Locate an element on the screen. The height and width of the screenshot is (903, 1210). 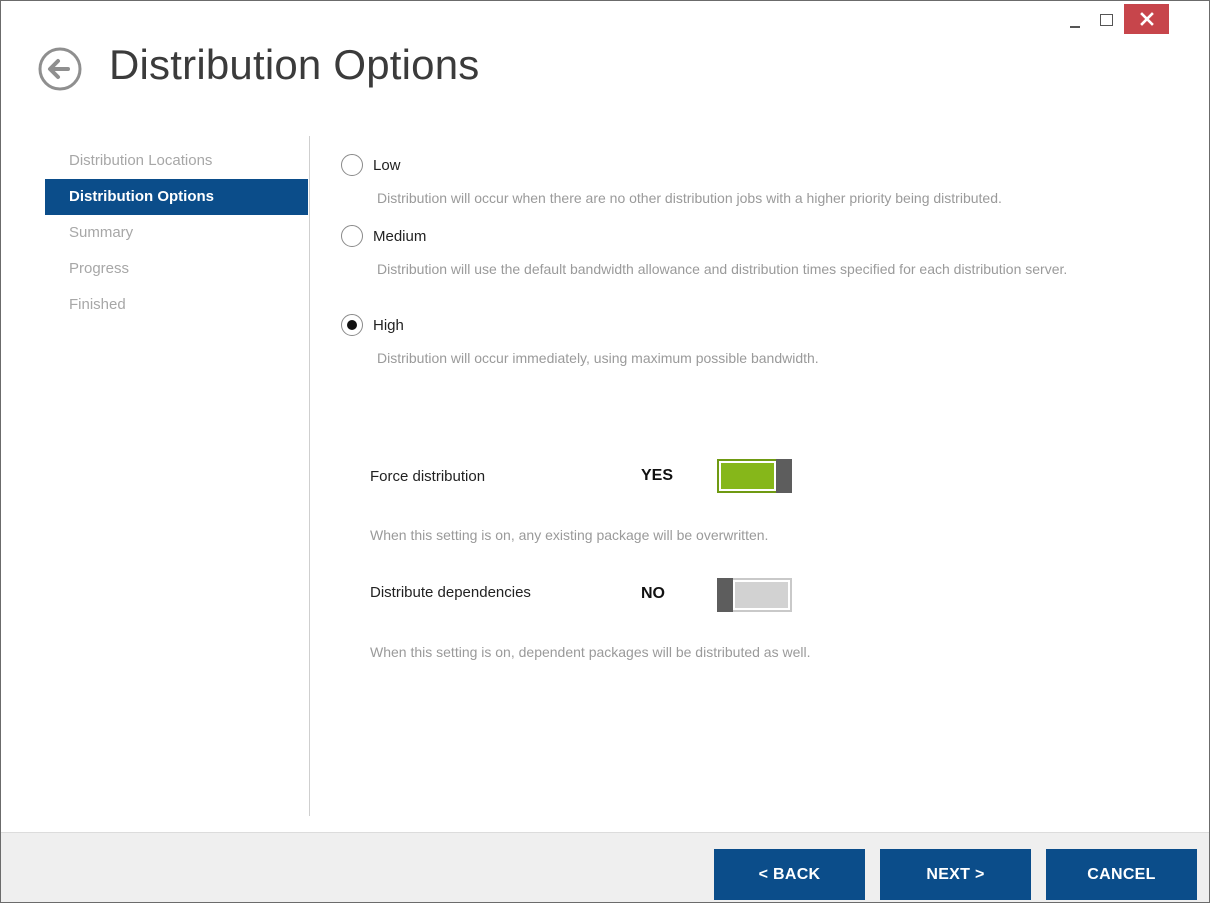
sidebar-item-distribution-options: Distribution Options is located at coordinates (176, 197).